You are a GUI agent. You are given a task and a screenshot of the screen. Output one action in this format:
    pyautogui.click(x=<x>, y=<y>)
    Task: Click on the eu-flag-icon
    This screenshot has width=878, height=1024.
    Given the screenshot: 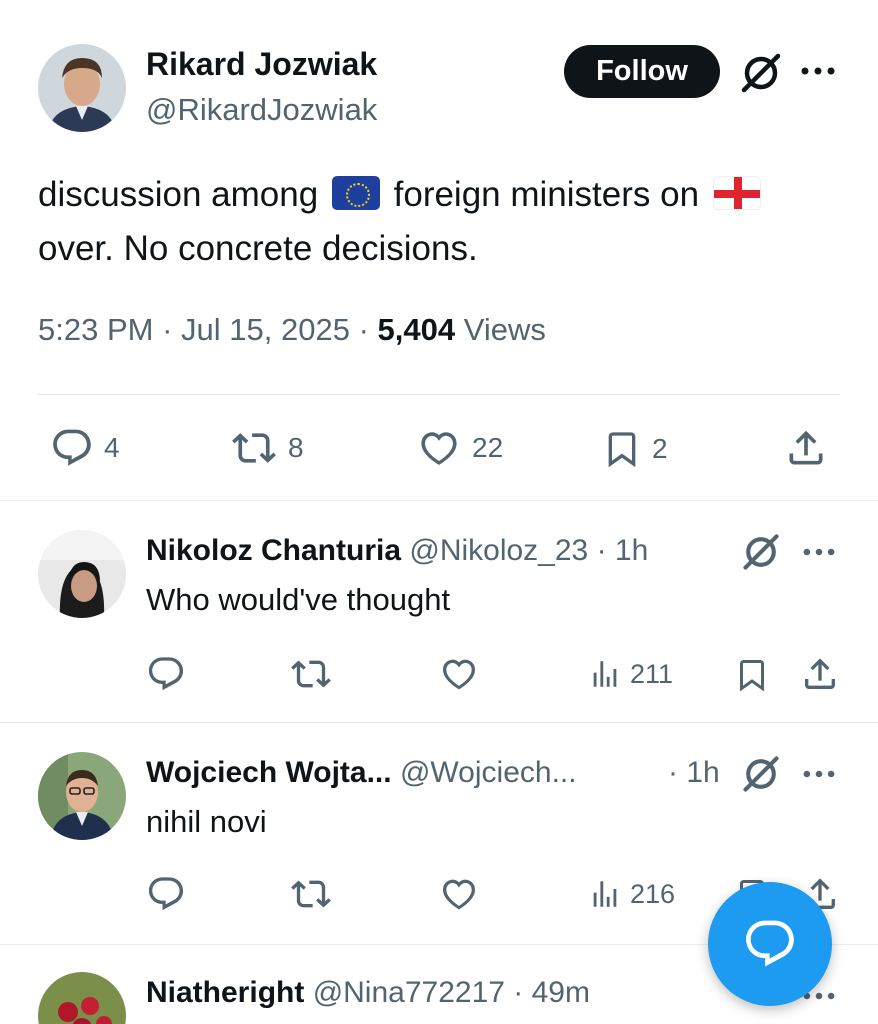 What is the action you would take?
    pyautogui.click(x=355, y=193)
    